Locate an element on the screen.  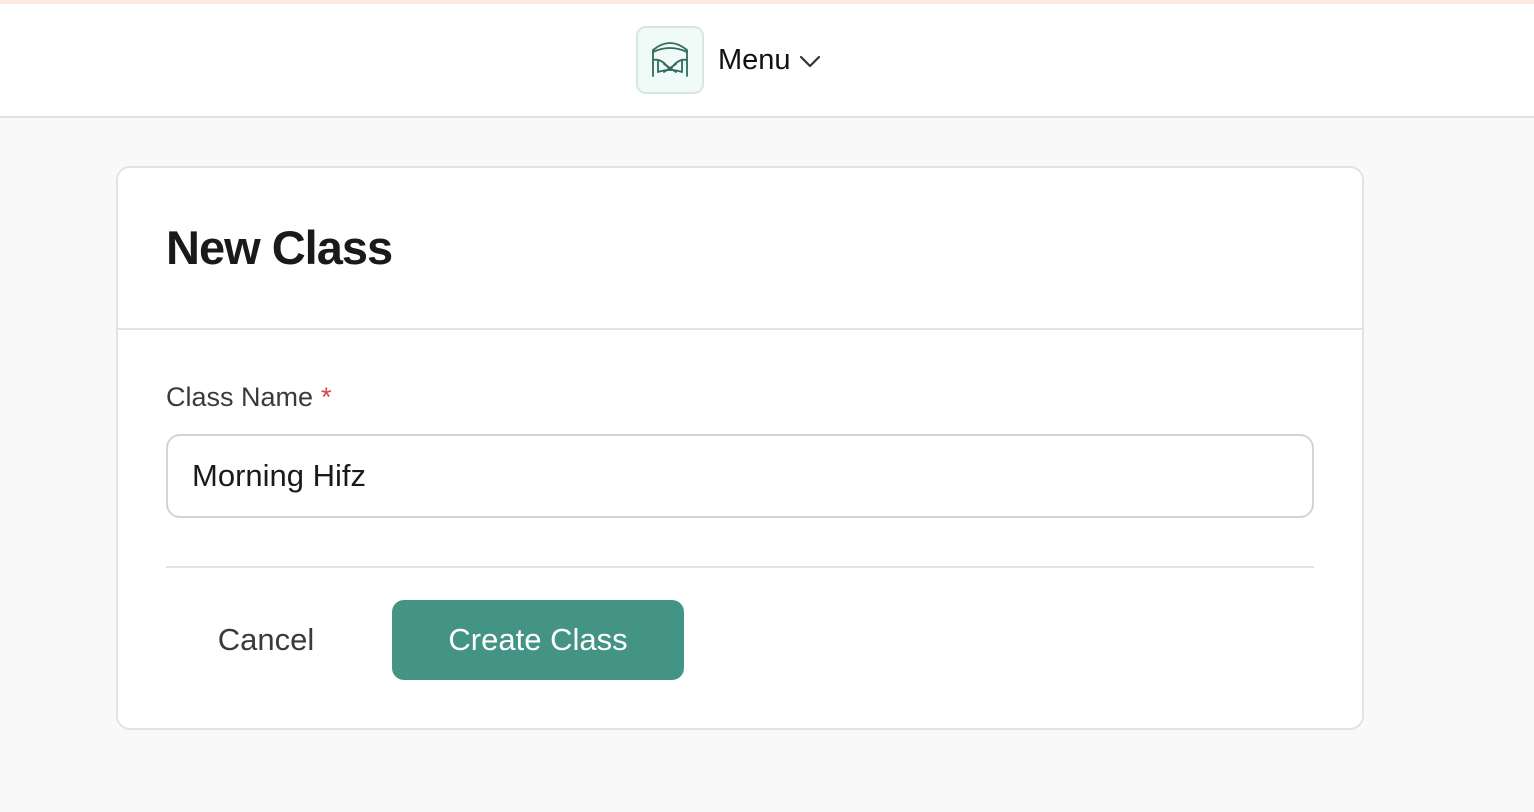
required-marker: * is located at coordinates (326, 397).